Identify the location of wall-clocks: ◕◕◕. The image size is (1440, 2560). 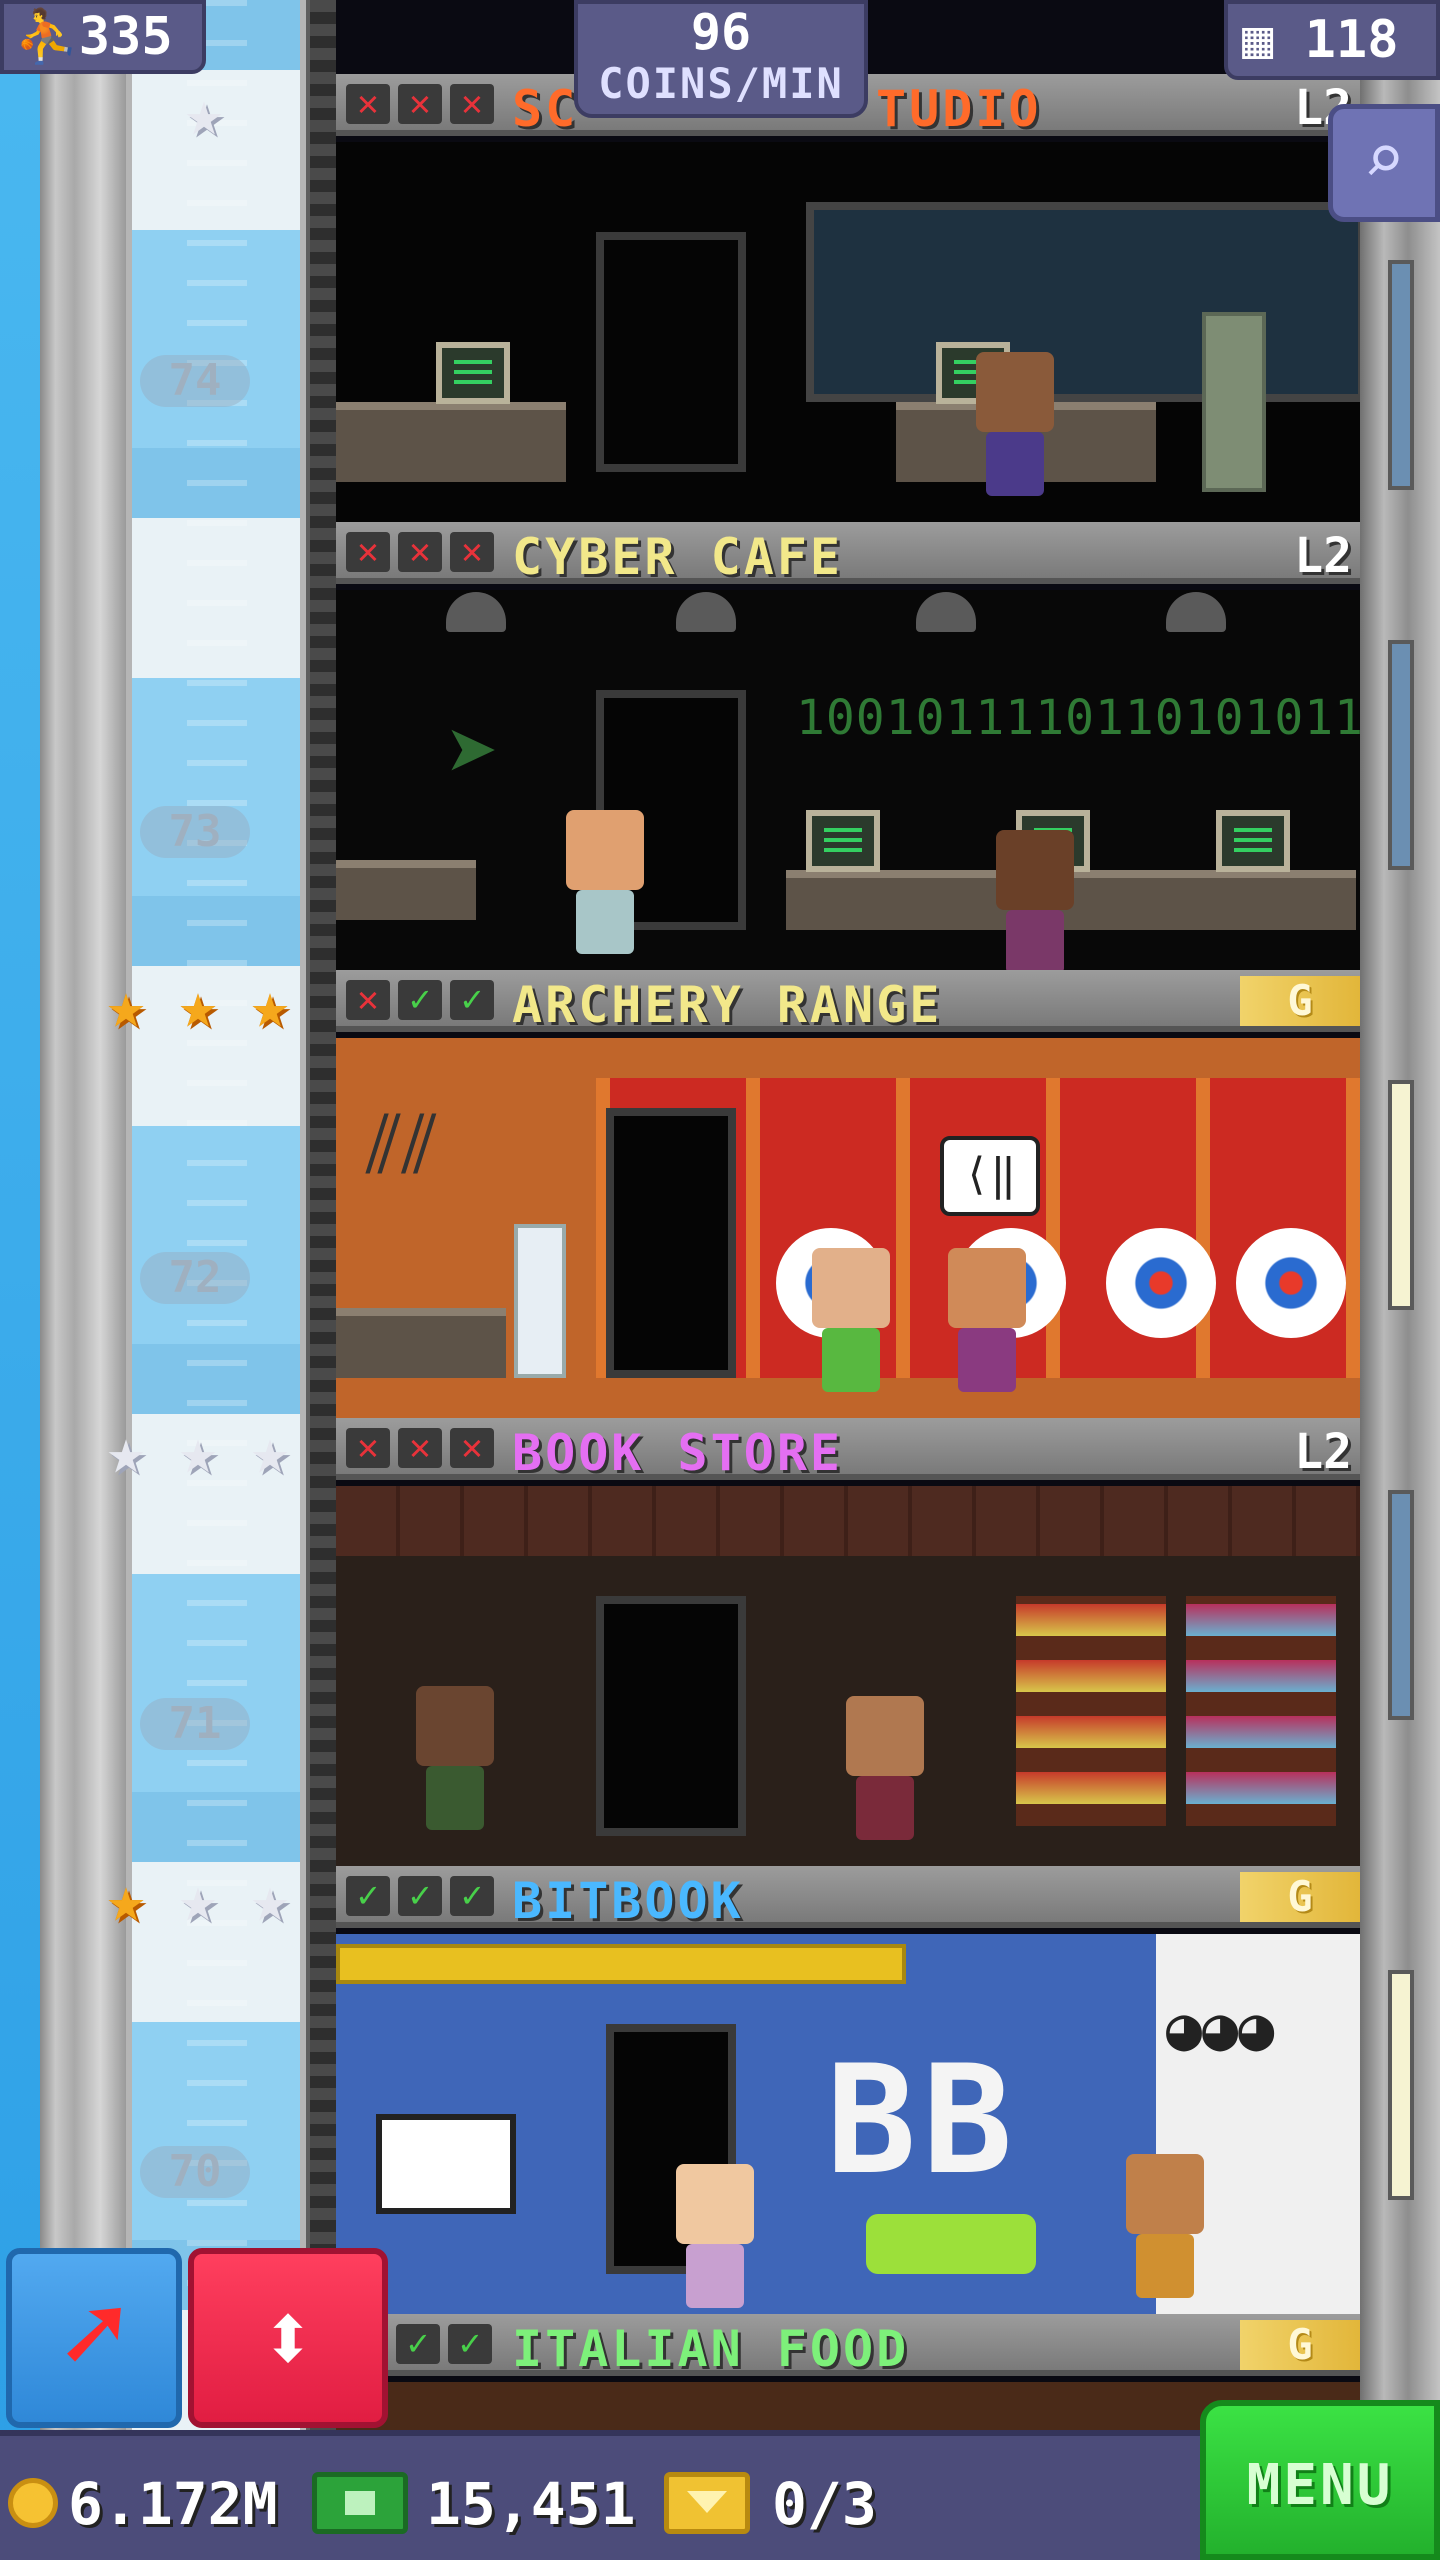
(1220, 2029).